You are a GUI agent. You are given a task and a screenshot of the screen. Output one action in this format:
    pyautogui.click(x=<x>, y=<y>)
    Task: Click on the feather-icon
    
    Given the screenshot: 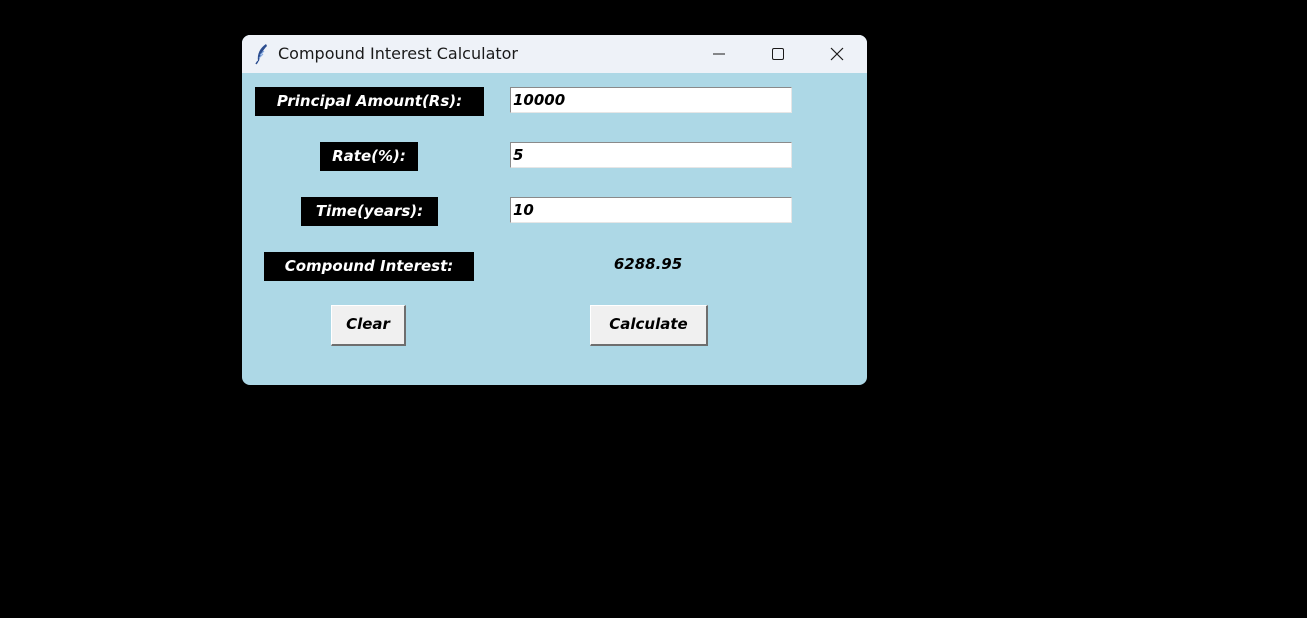 What is the action you would take?
    pyautogui.click(x=262, y=54)
    